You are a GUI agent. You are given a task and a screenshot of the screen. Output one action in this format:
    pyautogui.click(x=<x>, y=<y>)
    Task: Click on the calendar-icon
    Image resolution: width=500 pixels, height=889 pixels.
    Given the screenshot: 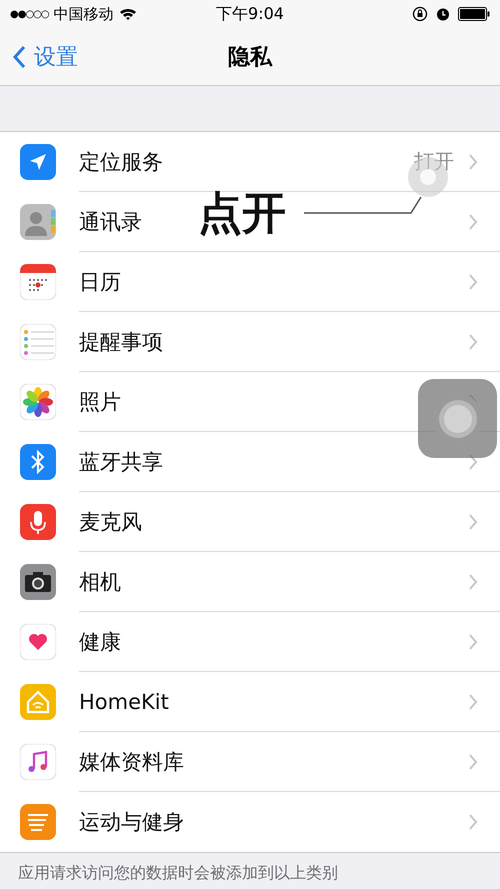 What is the action you would take?
    pyautogui.click(x=38, y=282)
    